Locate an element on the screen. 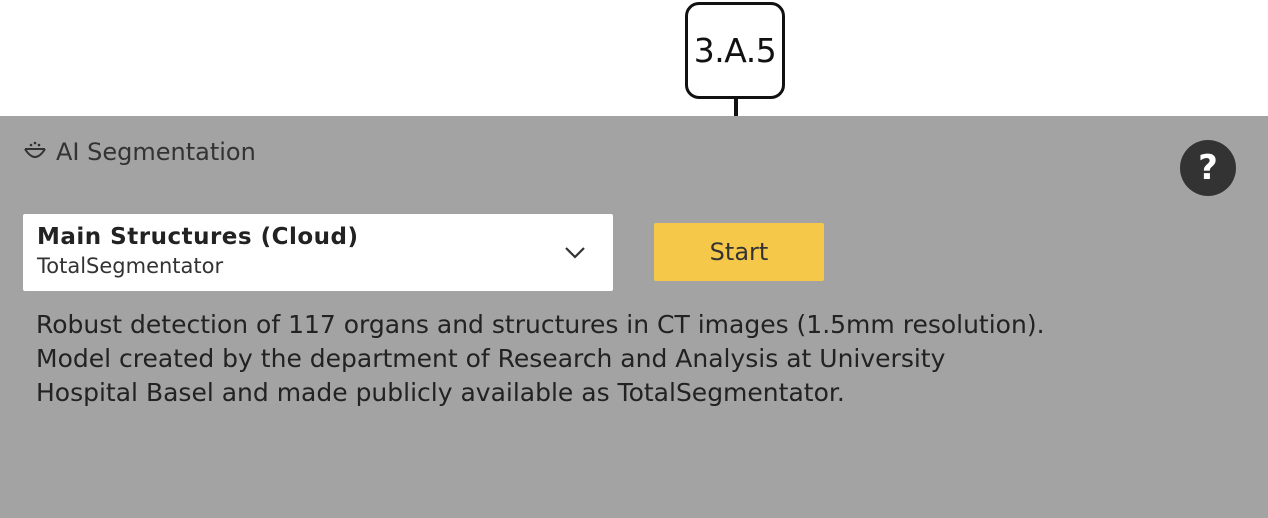 This screenshot has width=1268, height=518. help-button: ? is located at coordinates (1208, 168).